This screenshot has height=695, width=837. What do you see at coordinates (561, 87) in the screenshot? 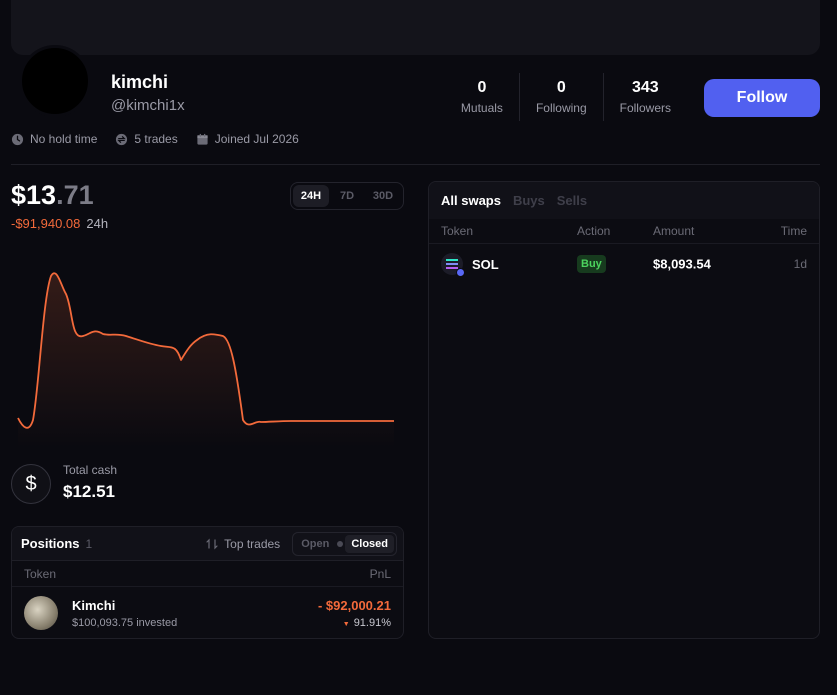
I see `stat-following-value: 0` at bounding box center [561, 87].